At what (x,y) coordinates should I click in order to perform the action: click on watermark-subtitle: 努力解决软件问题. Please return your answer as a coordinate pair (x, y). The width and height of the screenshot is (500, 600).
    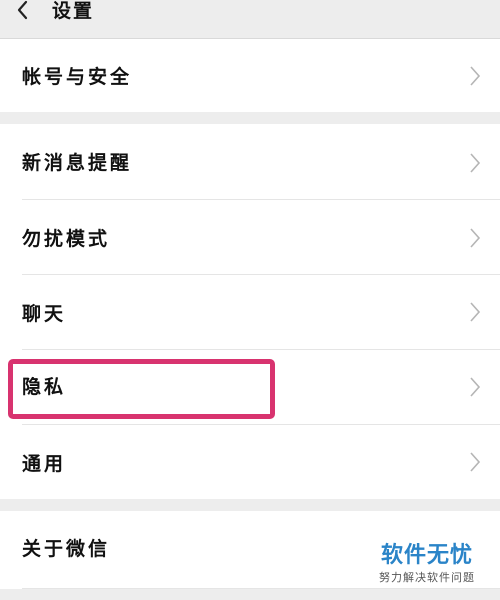
    Looking at the image, I should click on (427, 577).